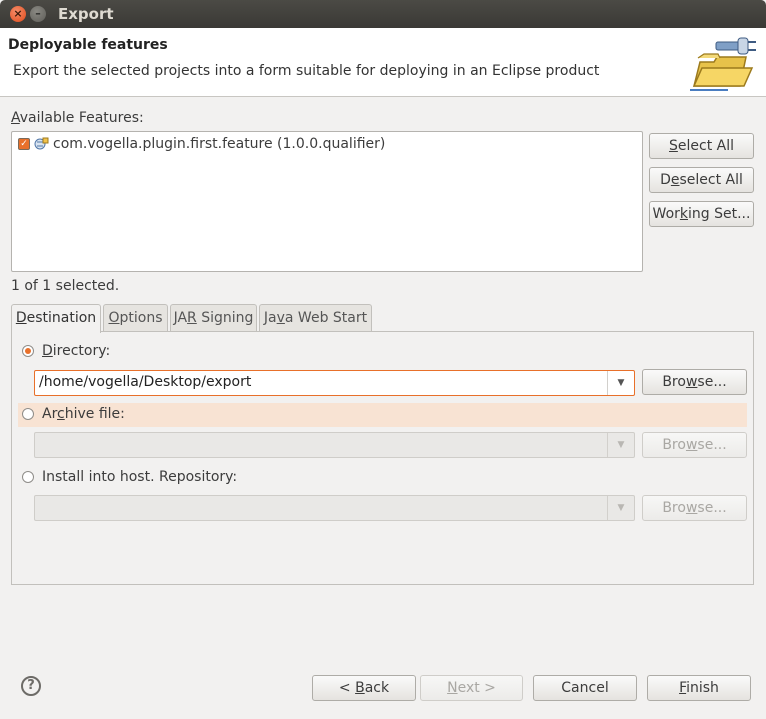  I want to click on deselect-all-text: Deselect All, so click(701, 180).